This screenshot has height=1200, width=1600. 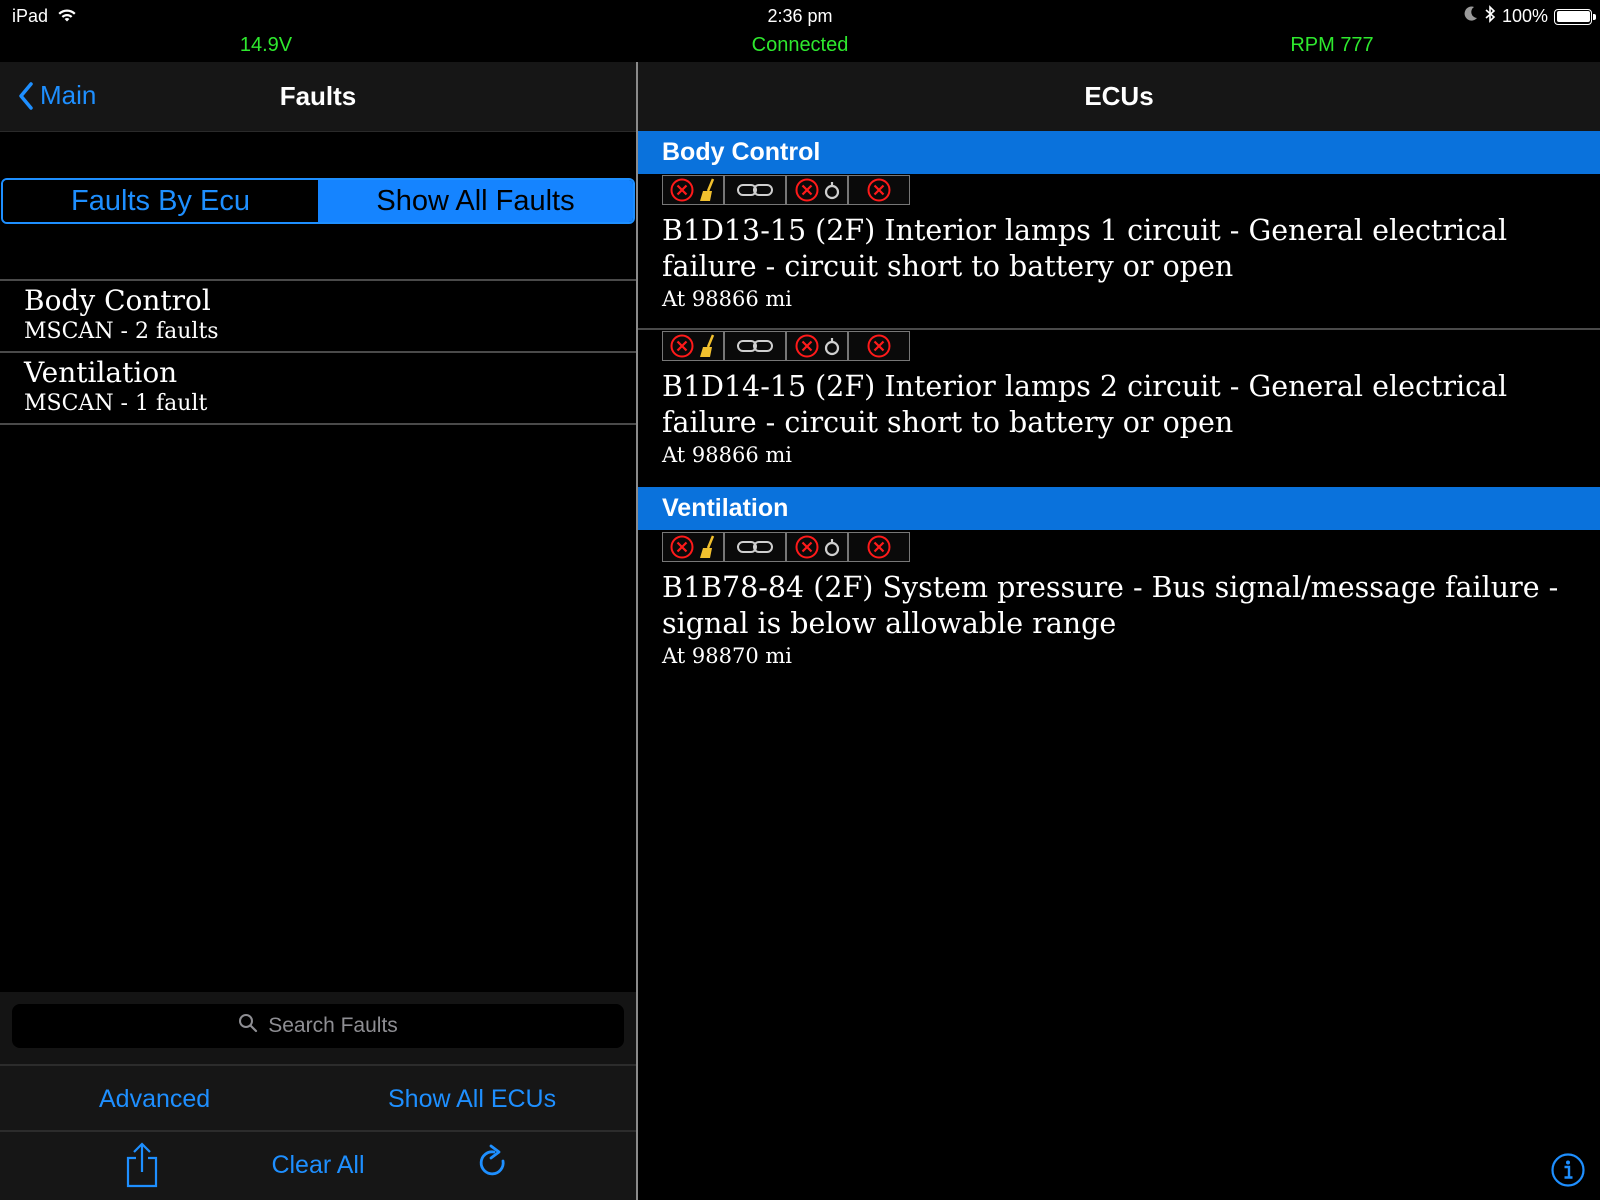 I want to click on telemetry-bar: 14.9V Connected RPM 777, so click(x=800, y=48).